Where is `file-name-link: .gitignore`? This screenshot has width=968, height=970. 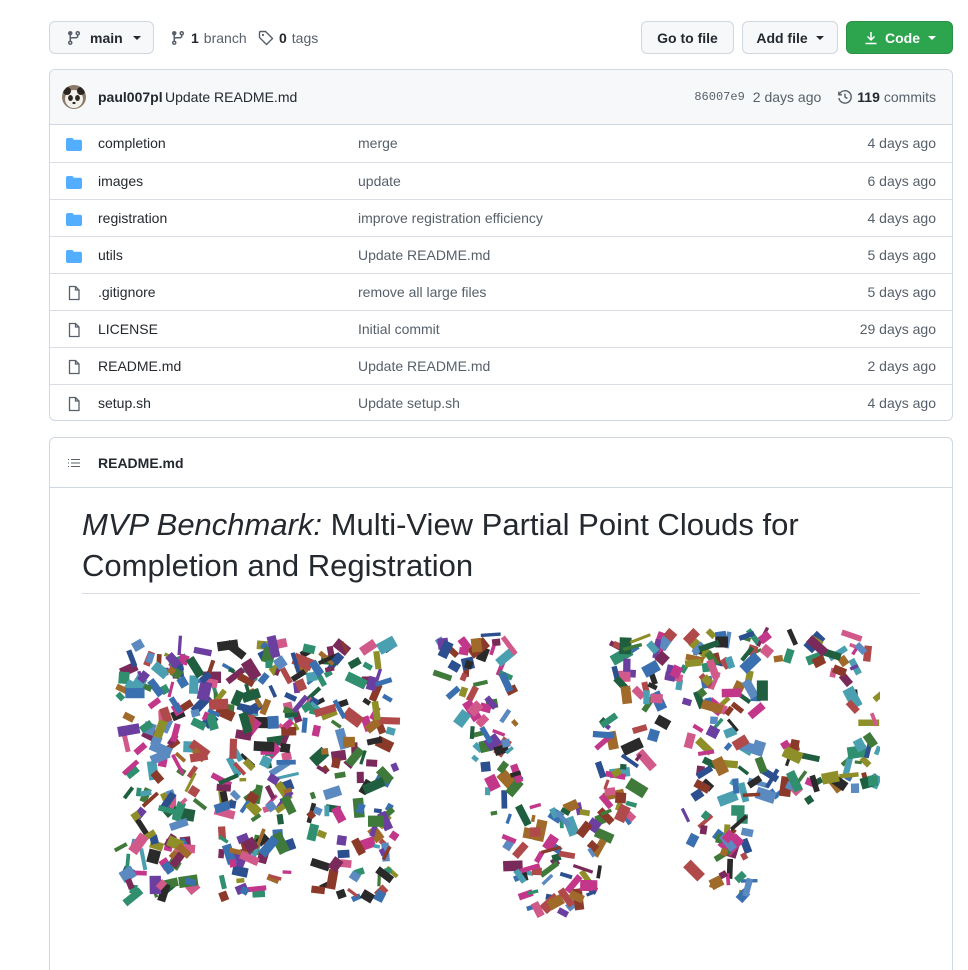
file-name-link: .gitignore is located at coordinates (127, 292).